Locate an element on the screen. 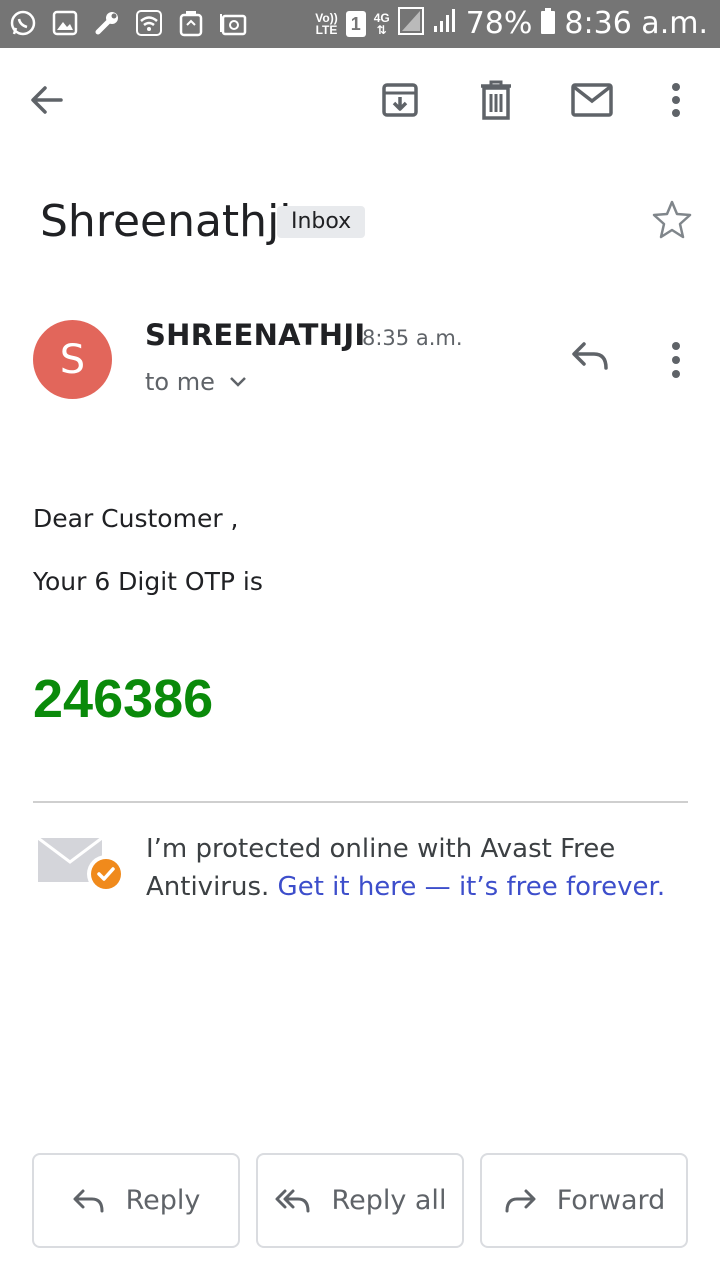  archive-button is located at coordinates (400, 100).